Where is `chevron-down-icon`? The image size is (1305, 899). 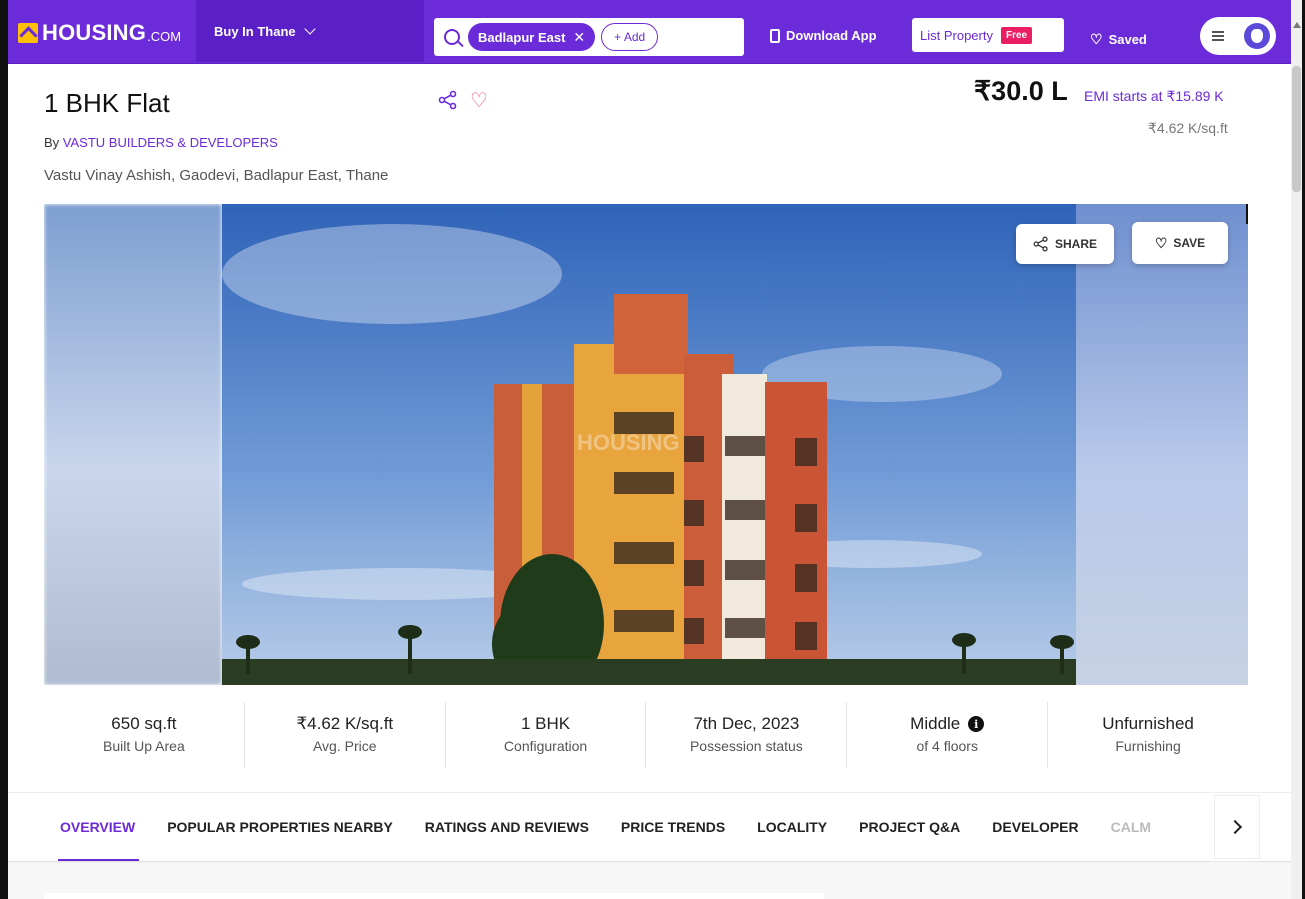 chevron-down-icon is located at coordinates (309, 29).